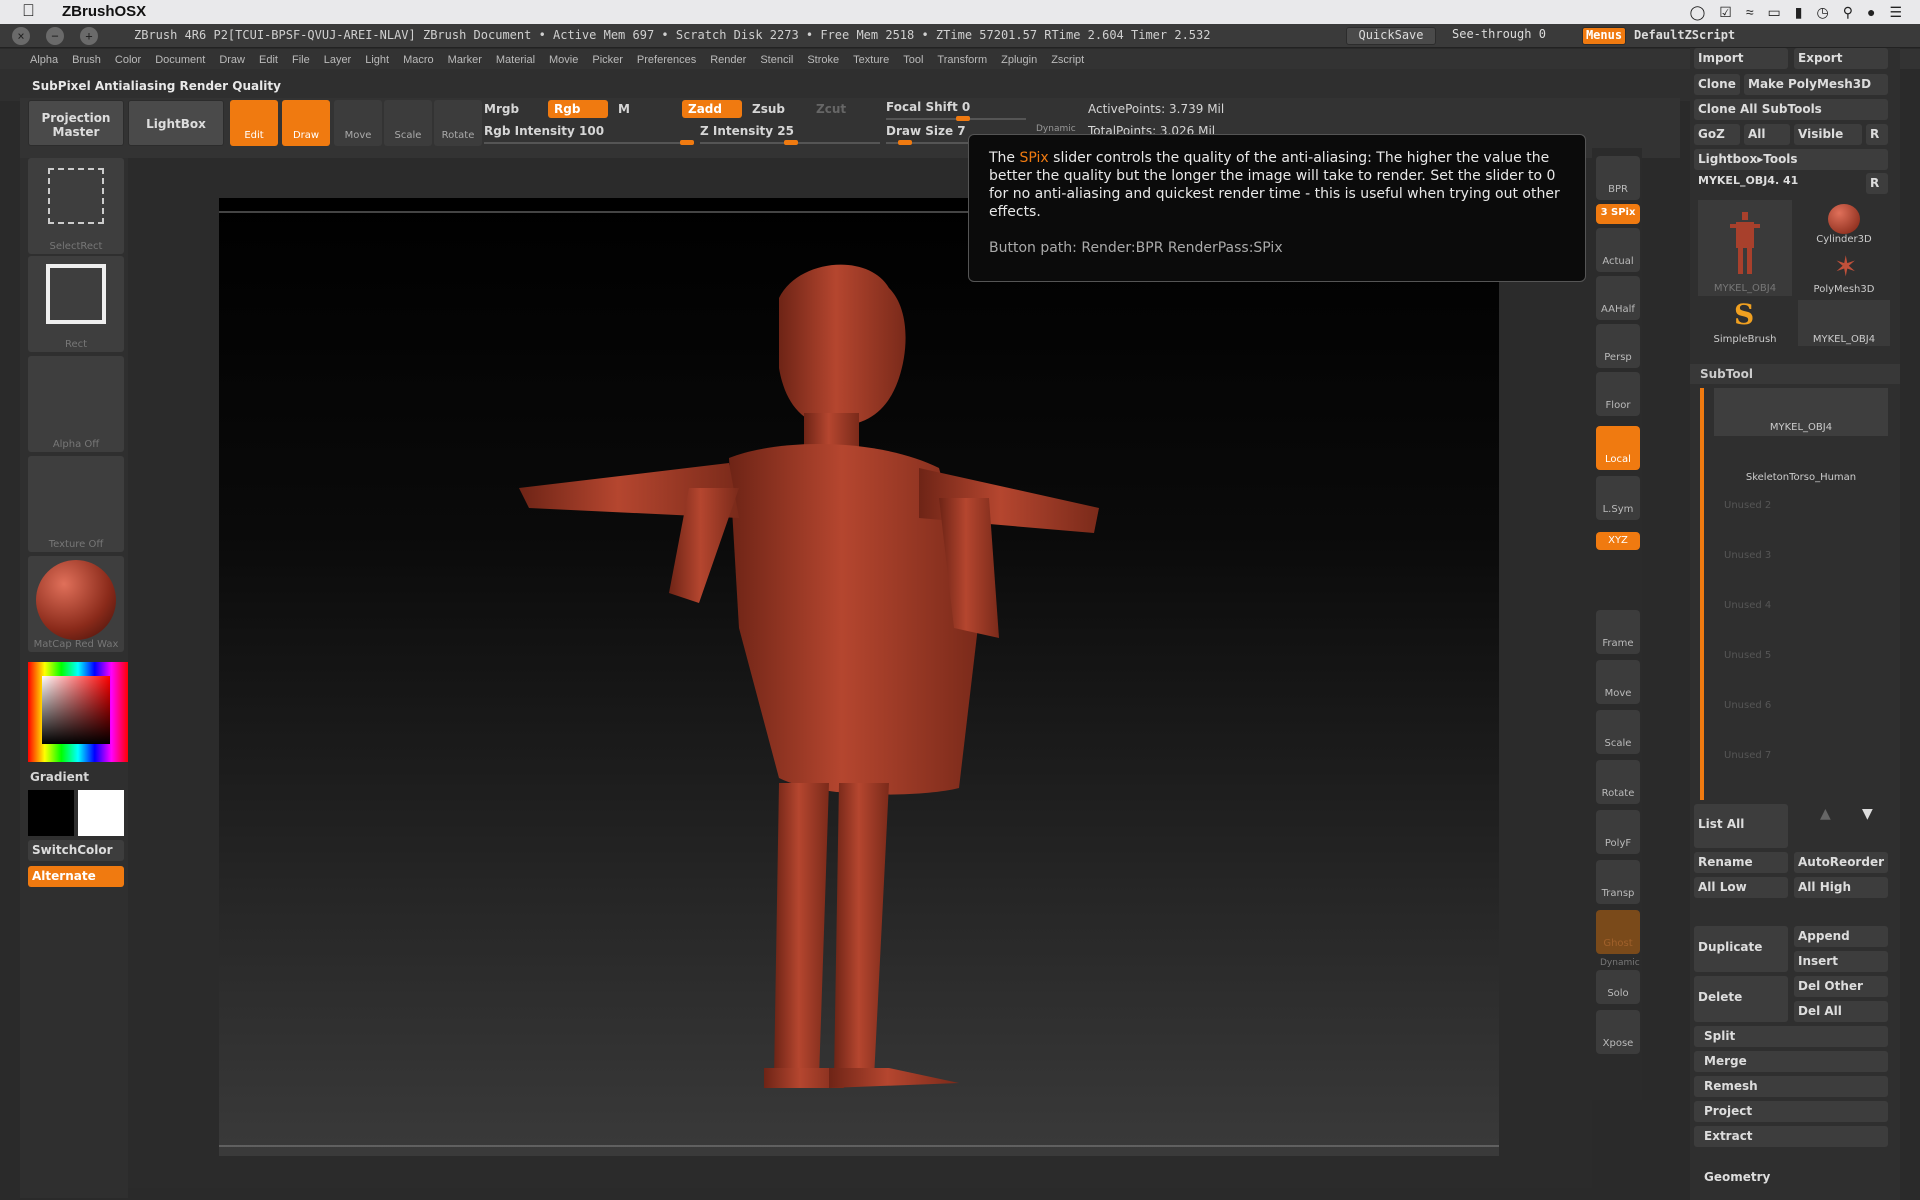 This screenshot has width=1920, height=1200. Describe the element at coordinates (1841, 986) in the screenshot. I see `del-other-button: Del Other` at that location.